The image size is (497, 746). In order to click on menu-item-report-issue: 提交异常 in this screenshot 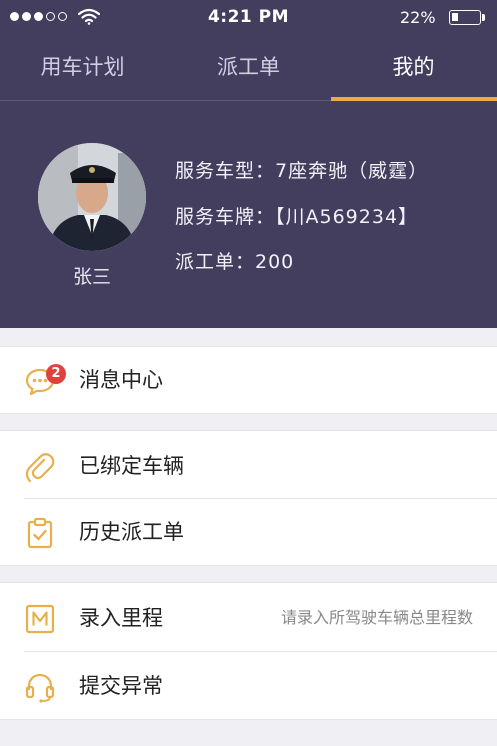, I will do `click(248, 686)`.